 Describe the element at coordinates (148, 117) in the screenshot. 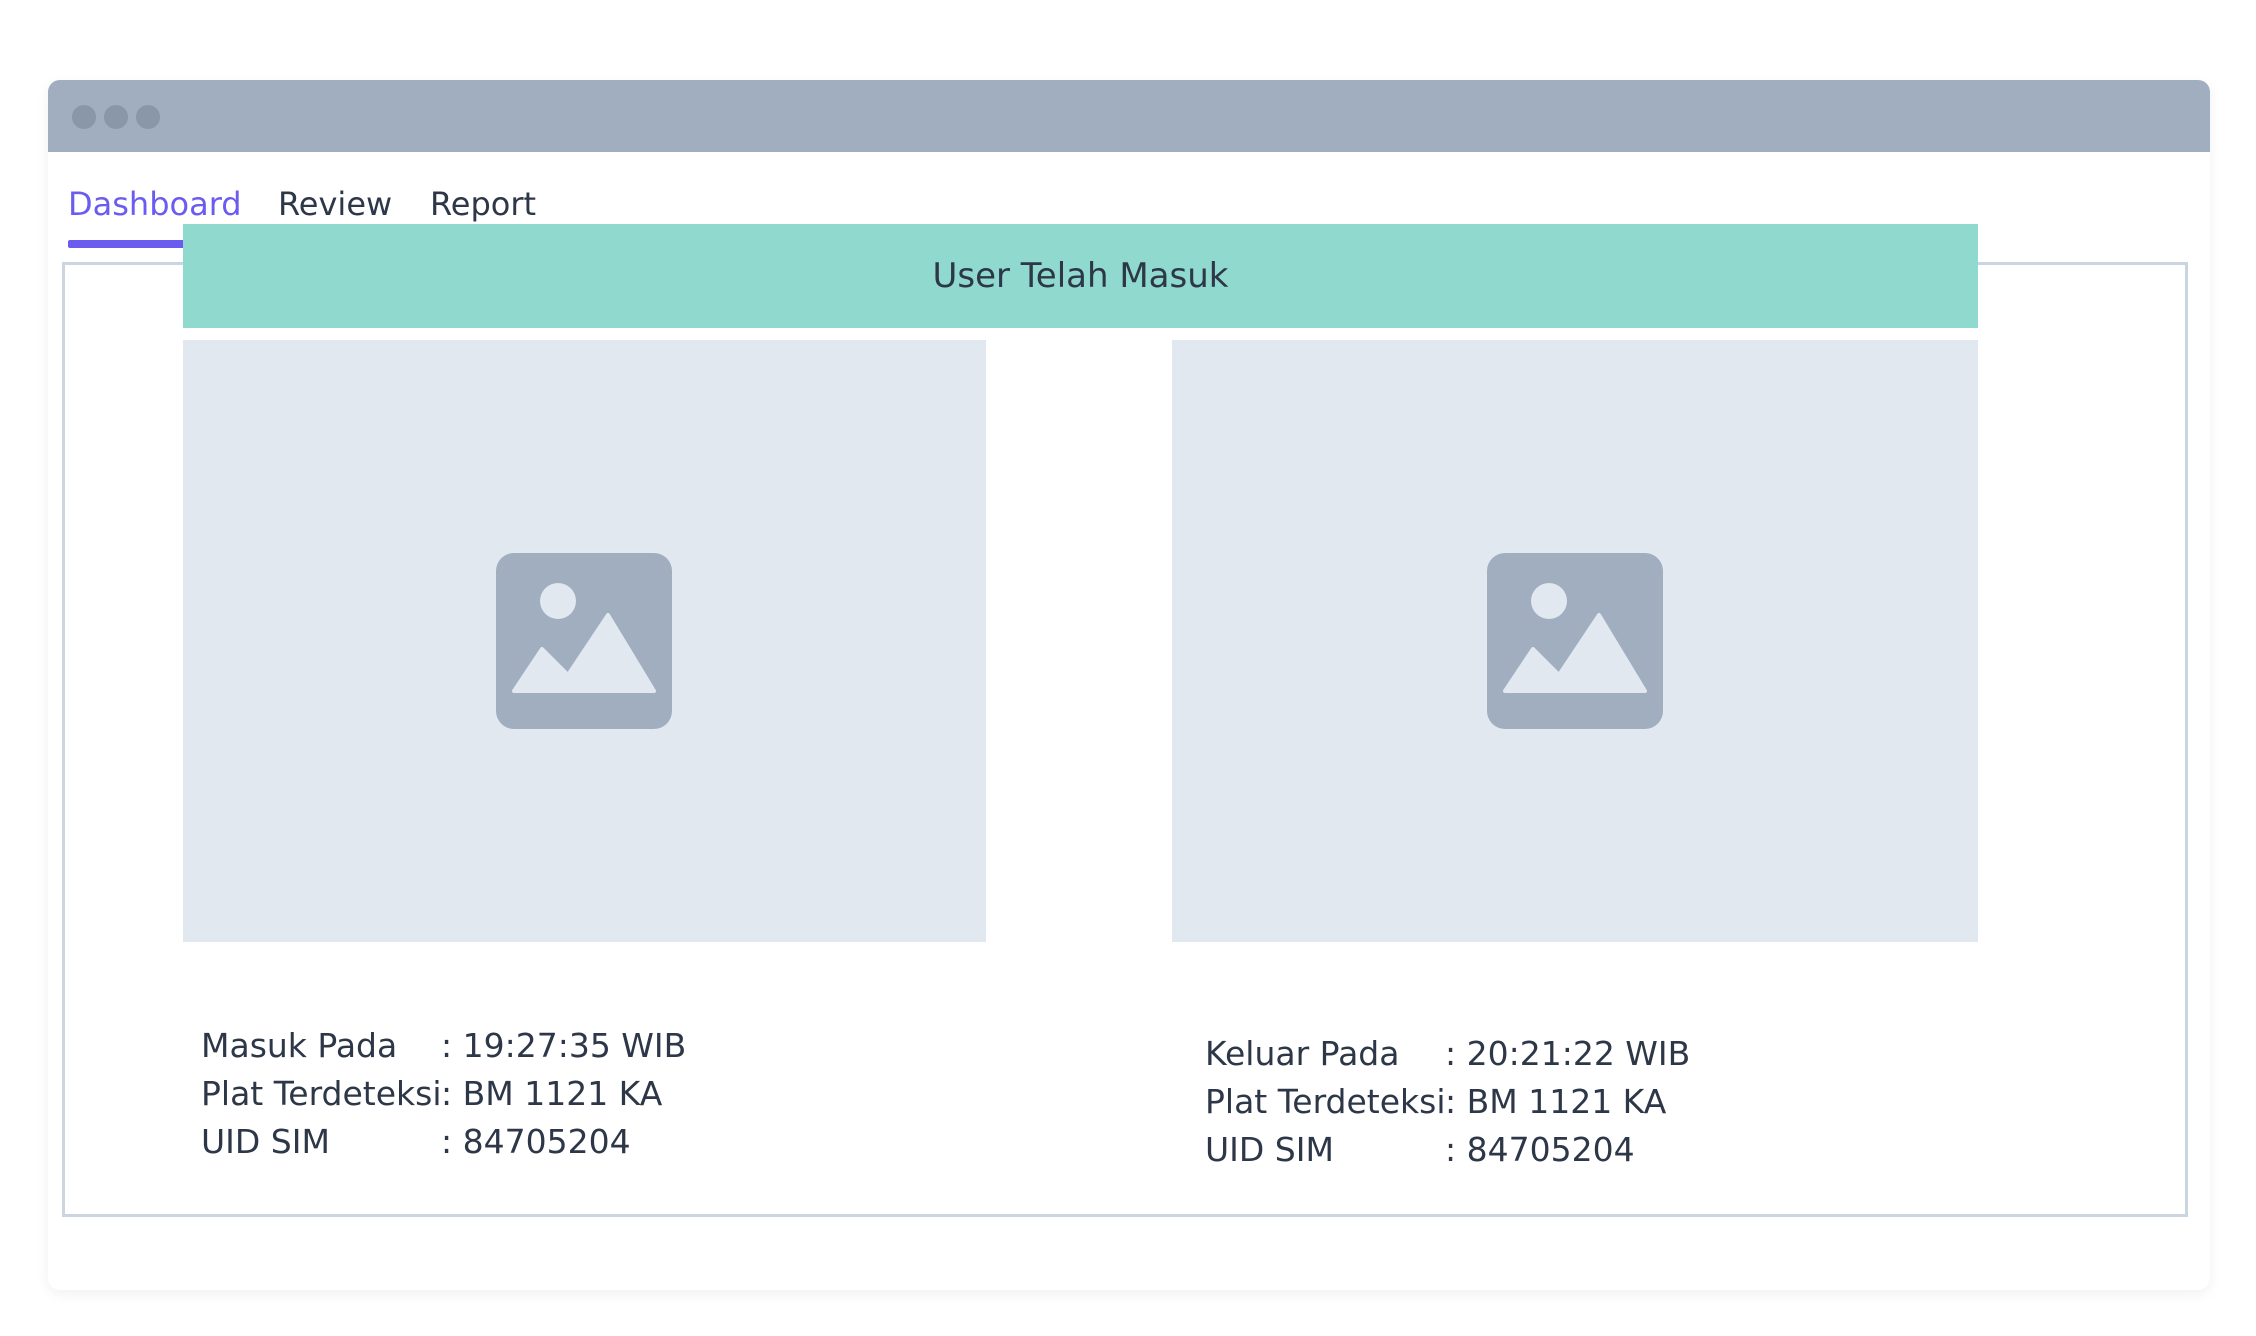

I see `window-maximize-dot` at that location.